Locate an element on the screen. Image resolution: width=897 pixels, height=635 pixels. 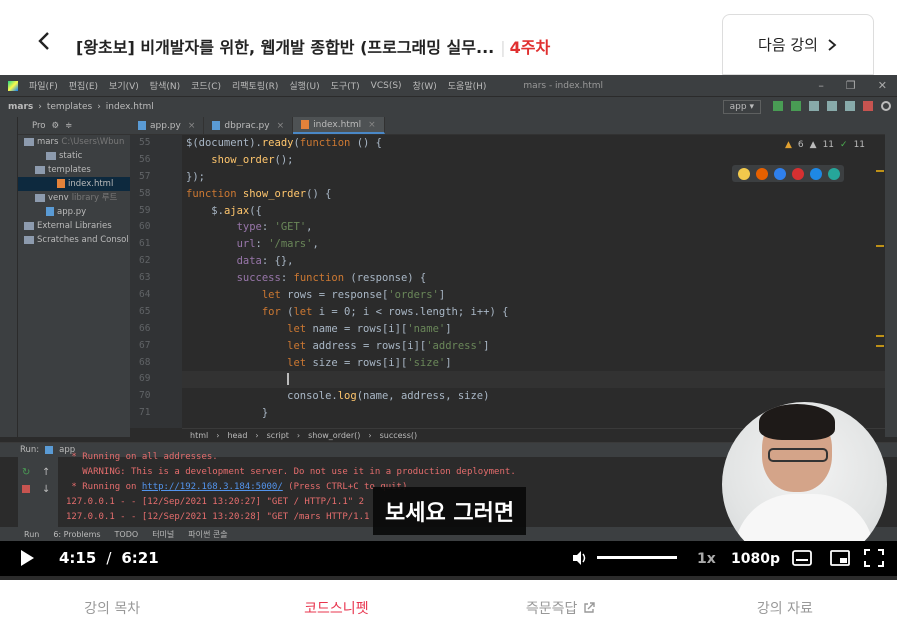
code-line: for (let i = 0; i < rows.length; i++) { is located at coordinates (533, 312).